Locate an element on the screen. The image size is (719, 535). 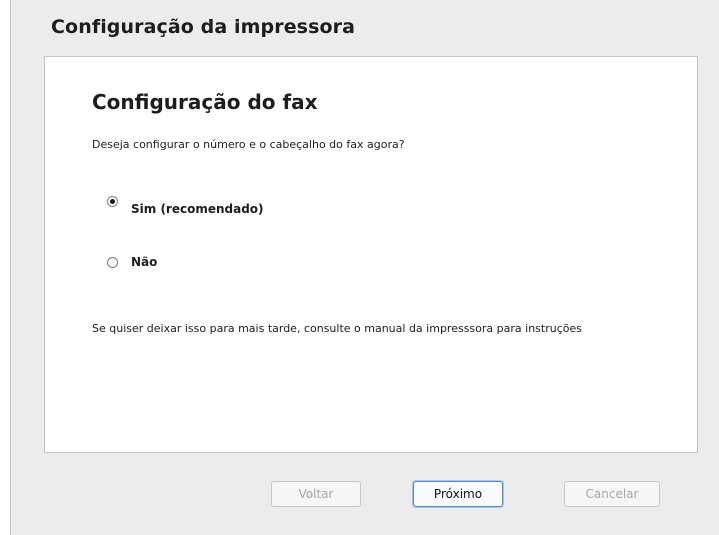
option-no-label: Não is located at coordinates (144, 262).